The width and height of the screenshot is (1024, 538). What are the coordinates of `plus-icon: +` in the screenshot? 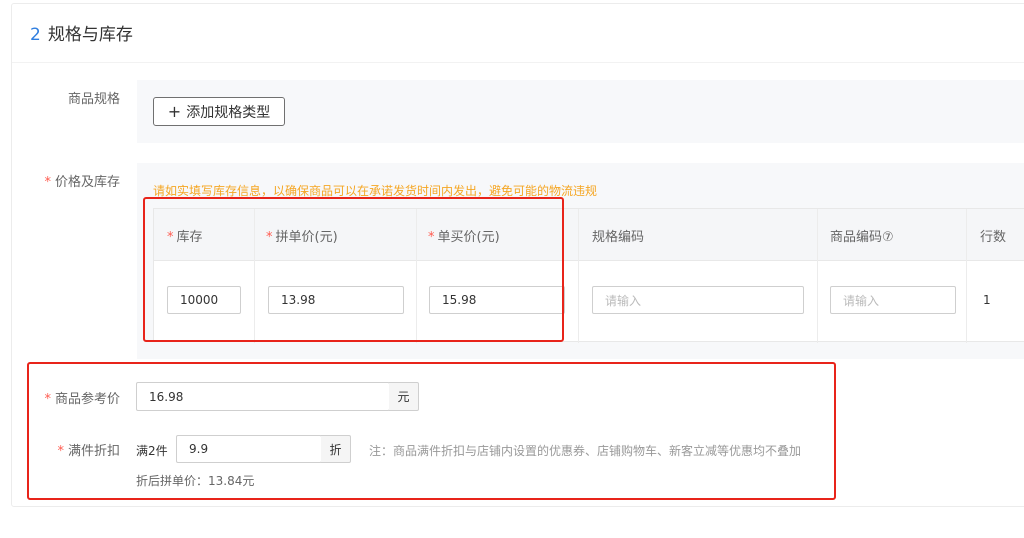 It's located at (174, 111).